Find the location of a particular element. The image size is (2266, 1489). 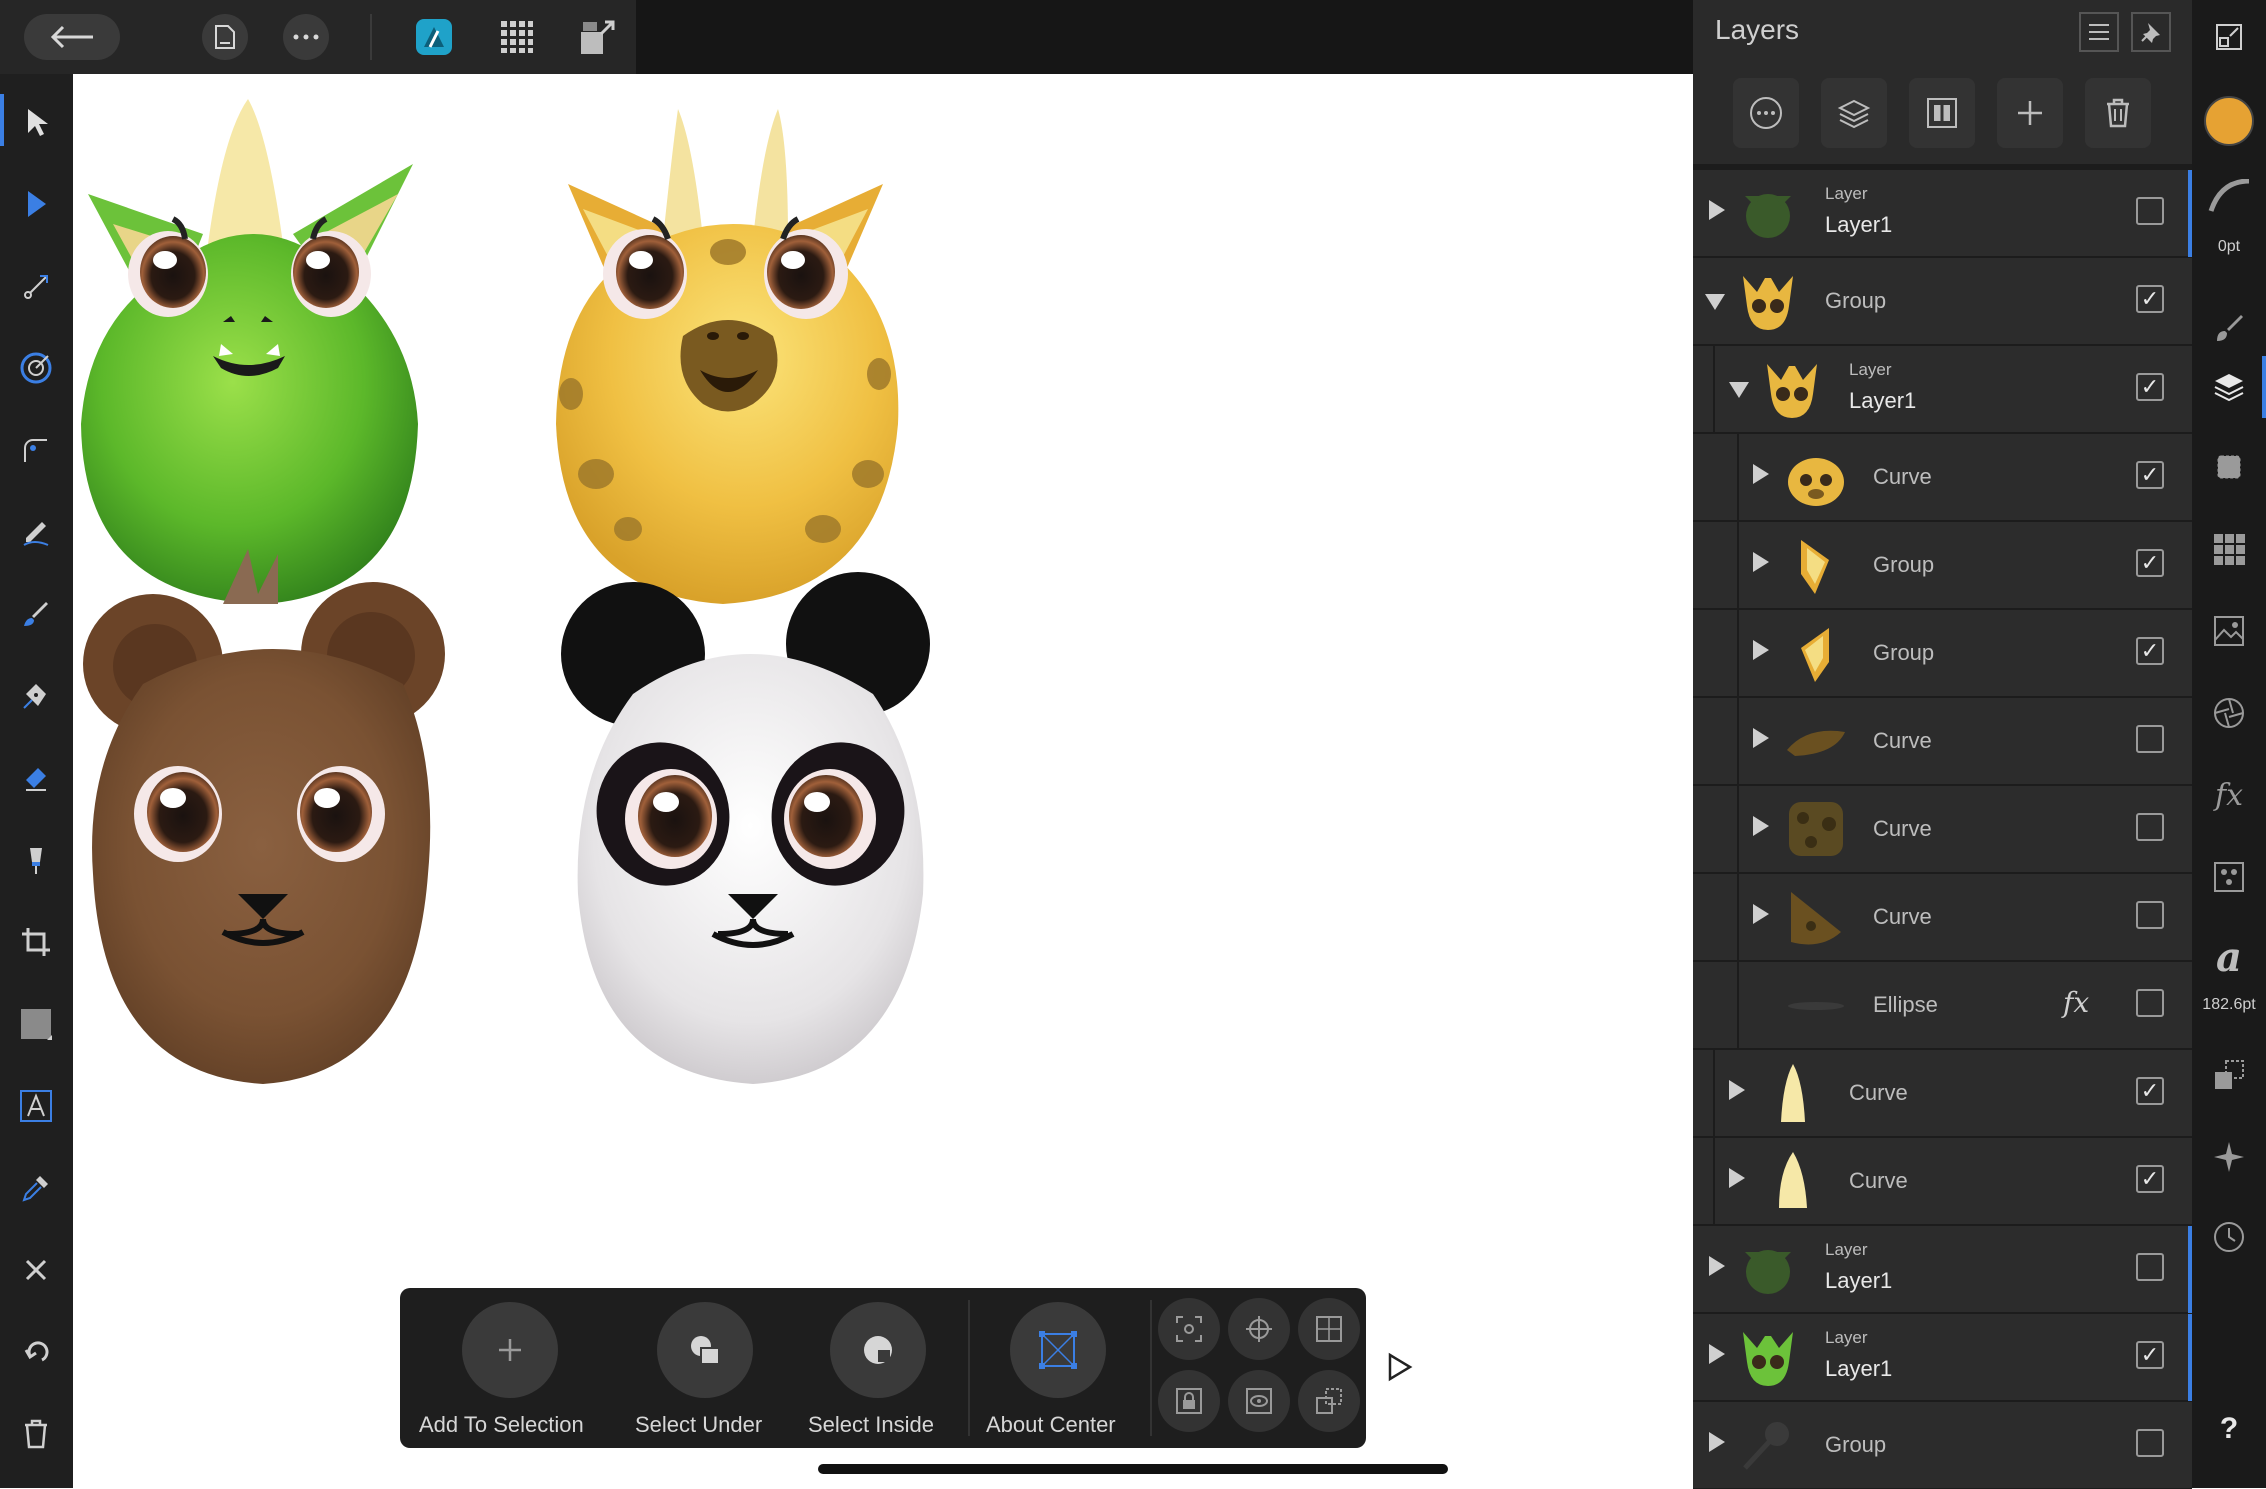

select-inside-button is located at coordinates (878, 1350).